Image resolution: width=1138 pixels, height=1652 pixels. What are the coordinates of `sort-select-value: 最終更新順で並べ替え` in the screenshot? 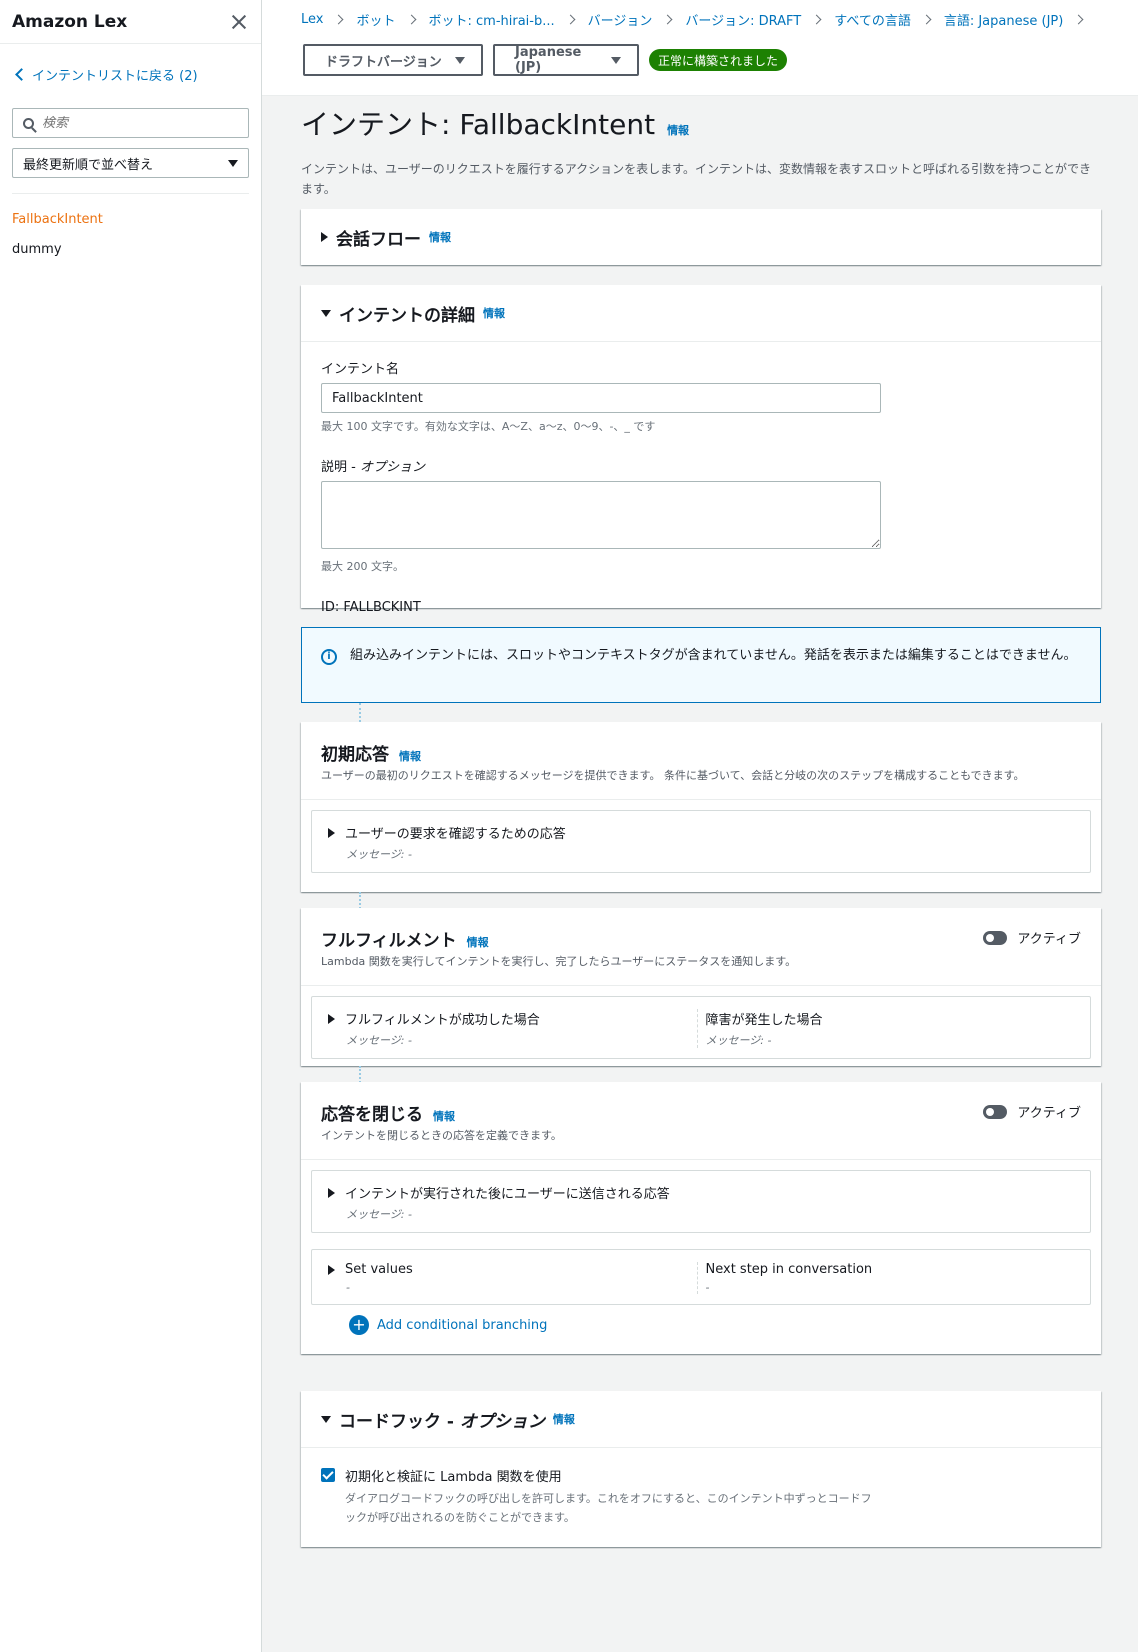 It's located at (88, 165).